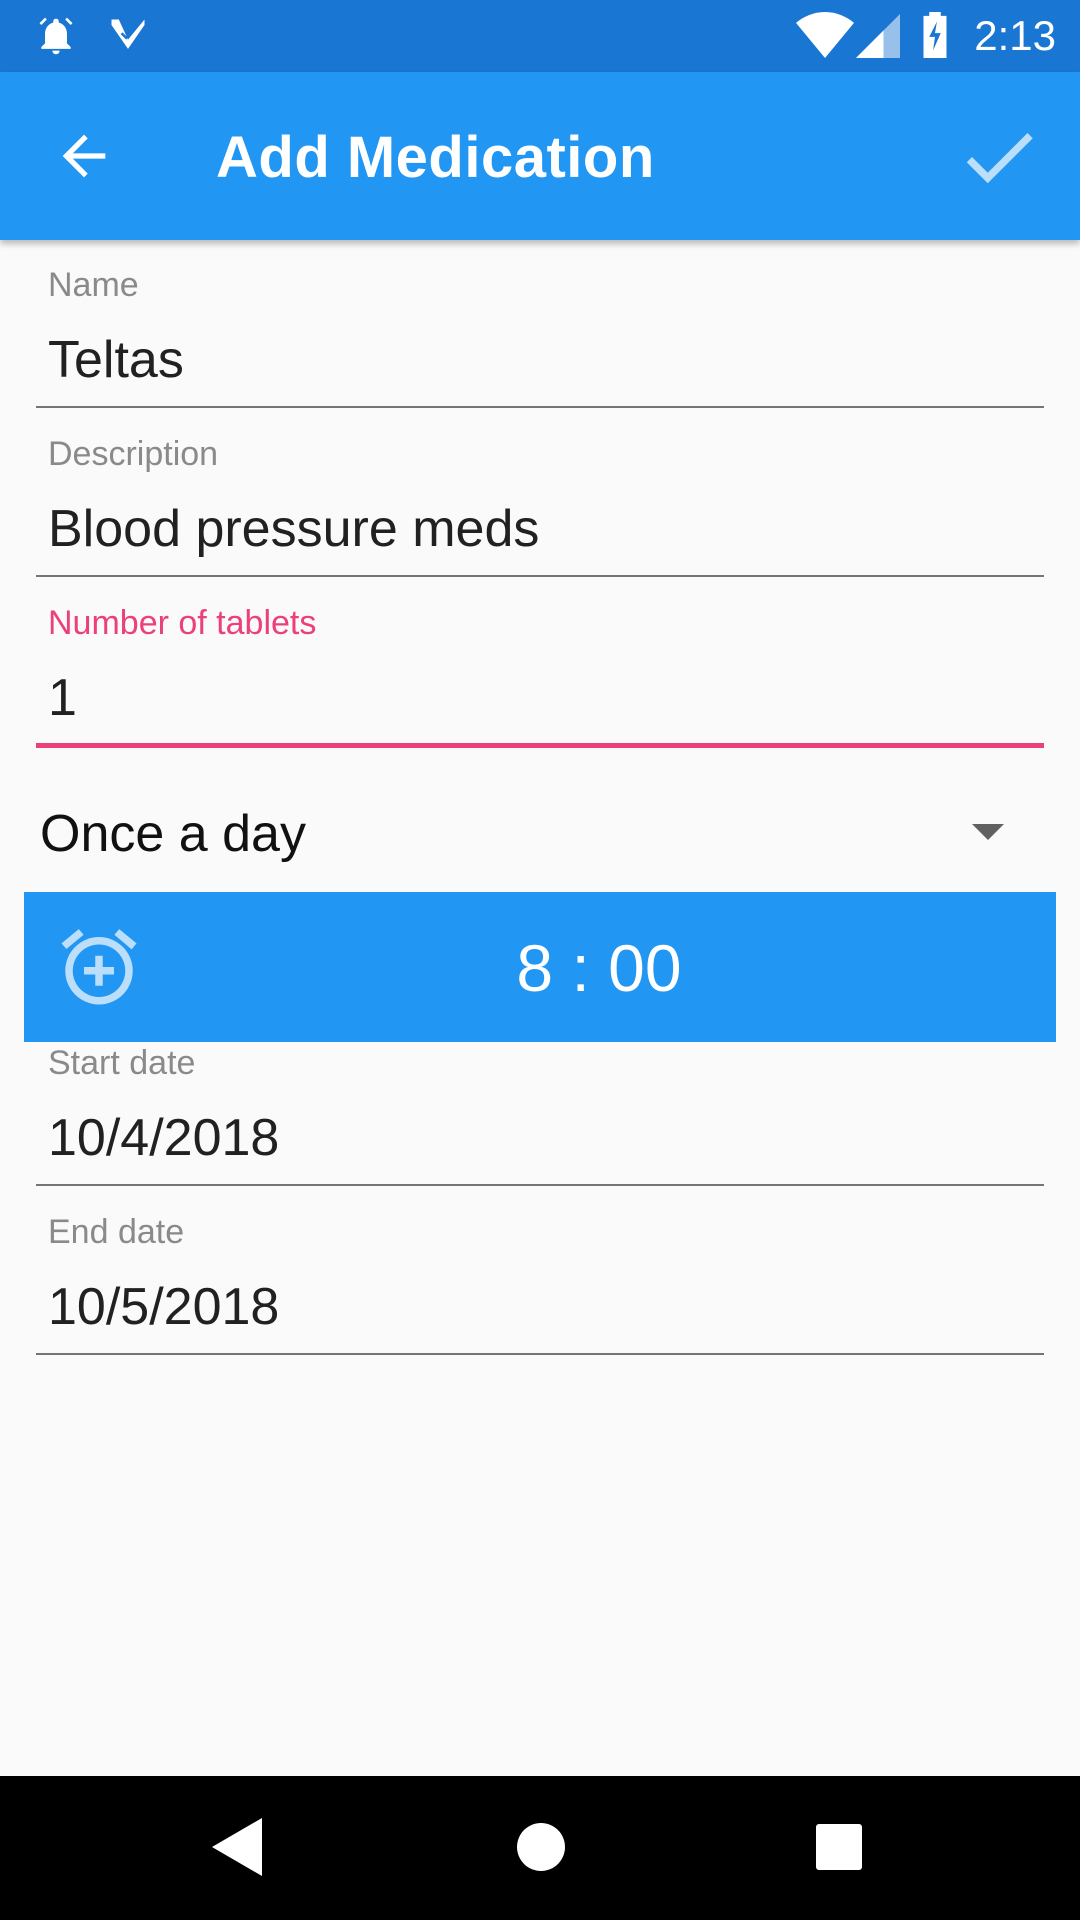 Image resolution: width=1080 pixels, height=1920 pixels. I want to click on description-underline, so click(540, 576).